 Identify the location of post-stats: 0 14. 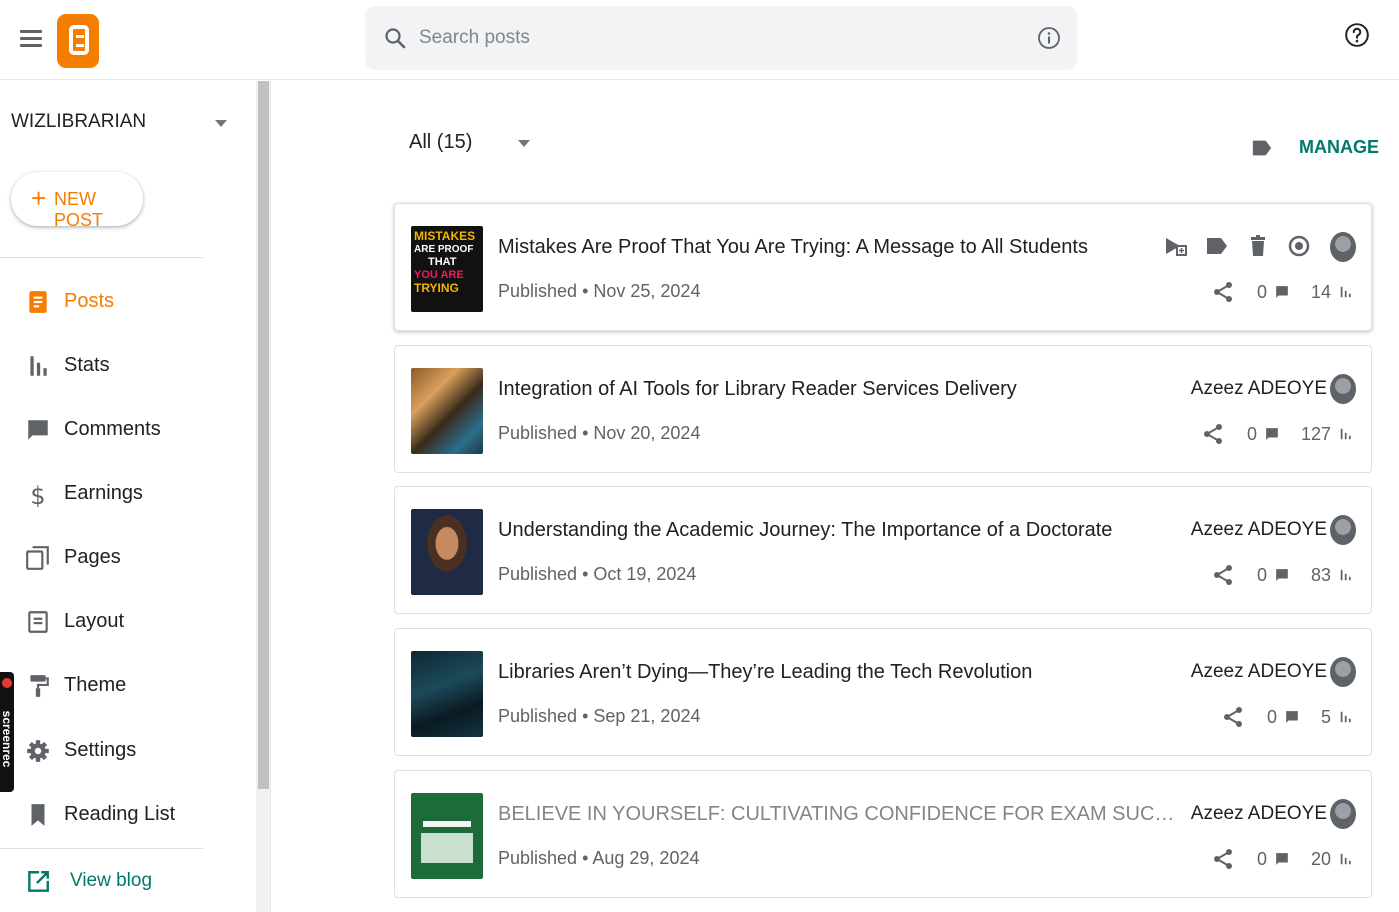
(1282, 292).